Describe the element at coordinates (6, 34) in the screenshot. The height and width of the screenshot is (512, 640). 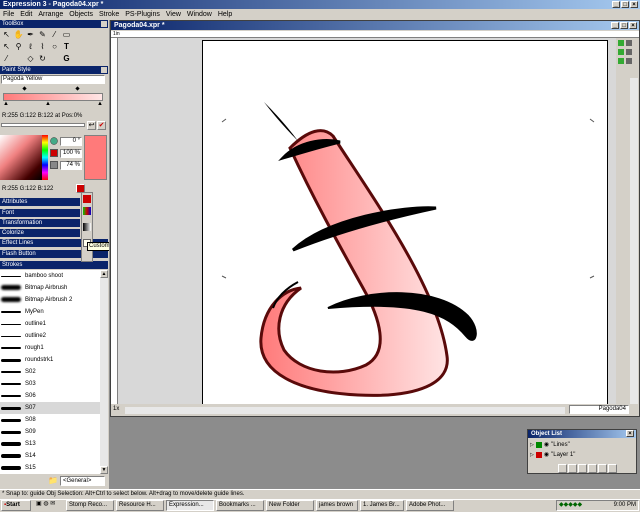
I see `arrow-select-icon: ↖` at that location.